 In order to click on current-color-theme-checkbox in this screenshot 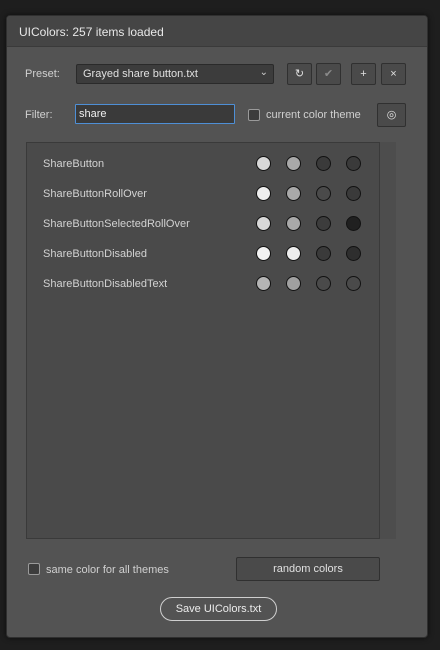, I will do `click(254, 115)`.